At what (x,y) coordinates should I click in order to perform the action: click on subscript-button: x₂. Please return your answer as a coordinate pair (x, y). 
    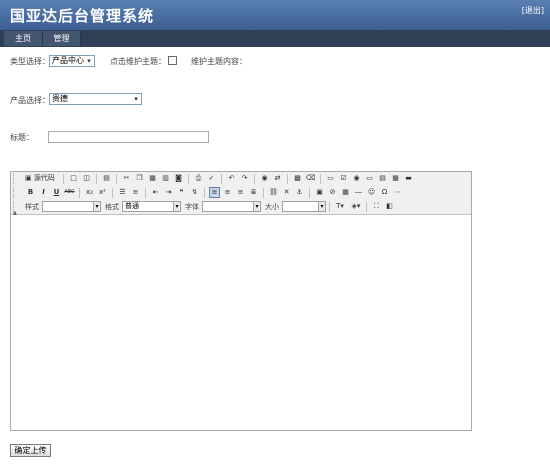
    Looking at the image, I should click on (89, 192).